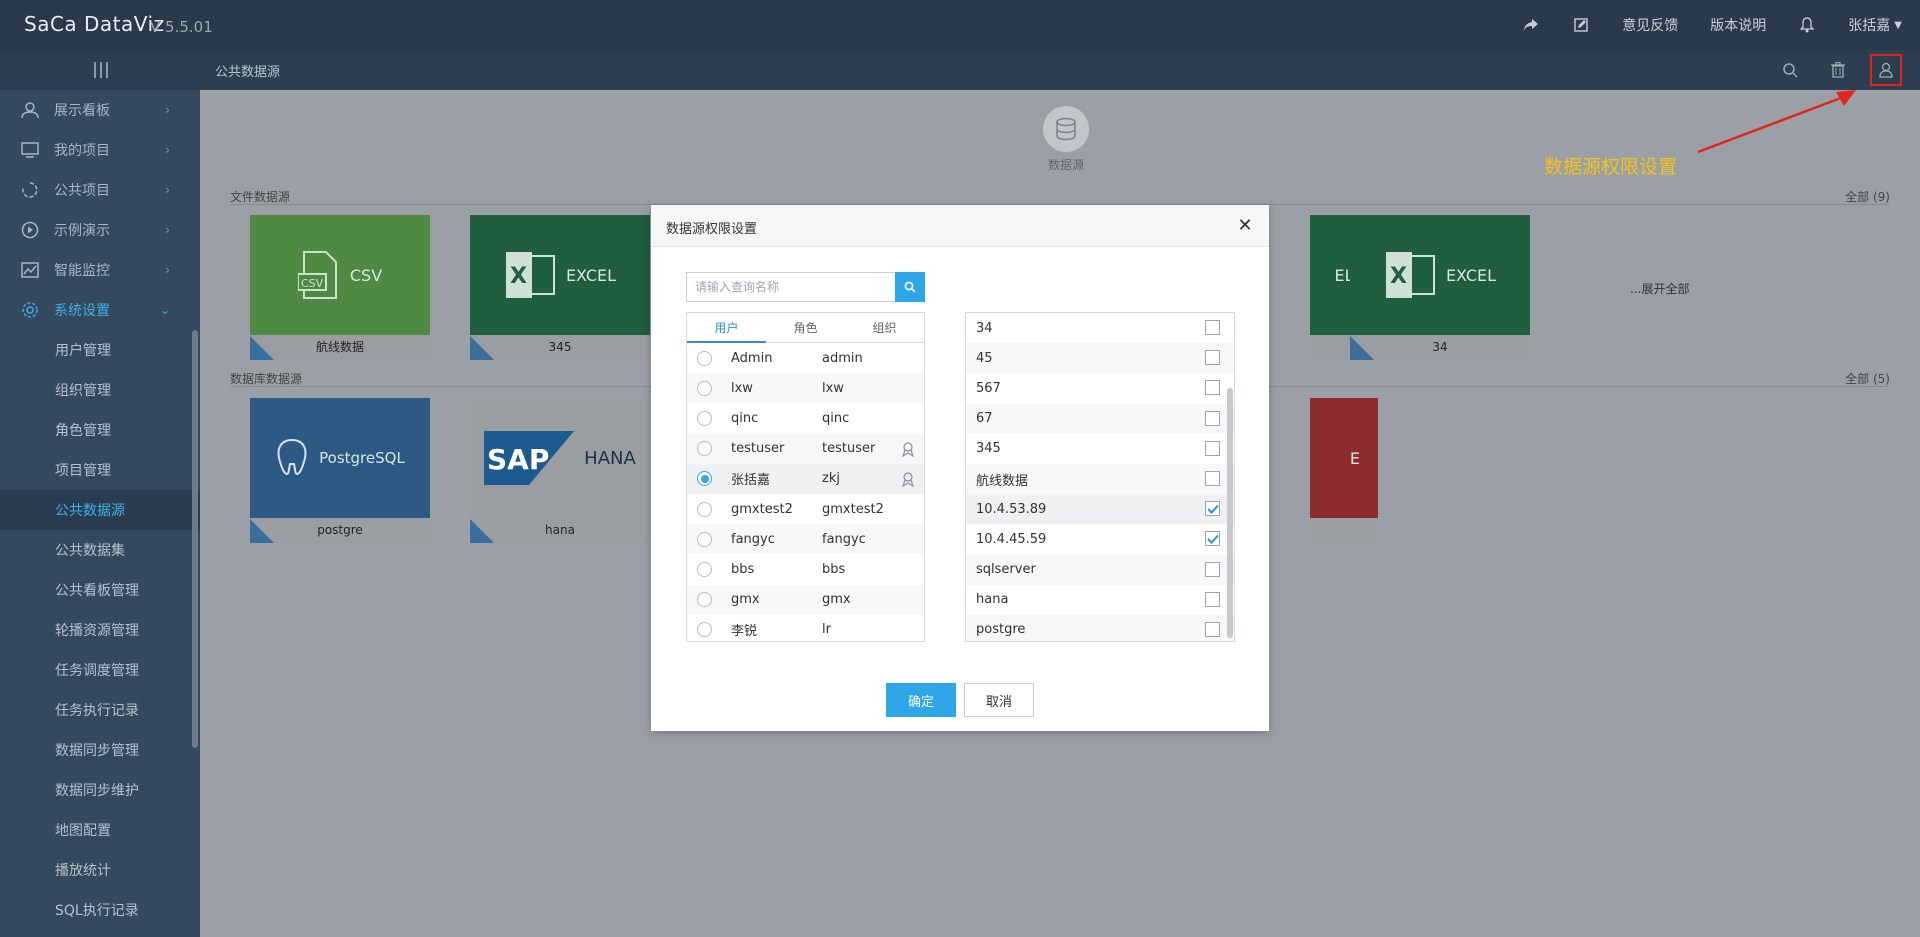 Image resolution: width=1920 pixels, height=937 pixels. I want to click on sidebar-item-monitoring: 智能监控 ›, so click(100, 270).